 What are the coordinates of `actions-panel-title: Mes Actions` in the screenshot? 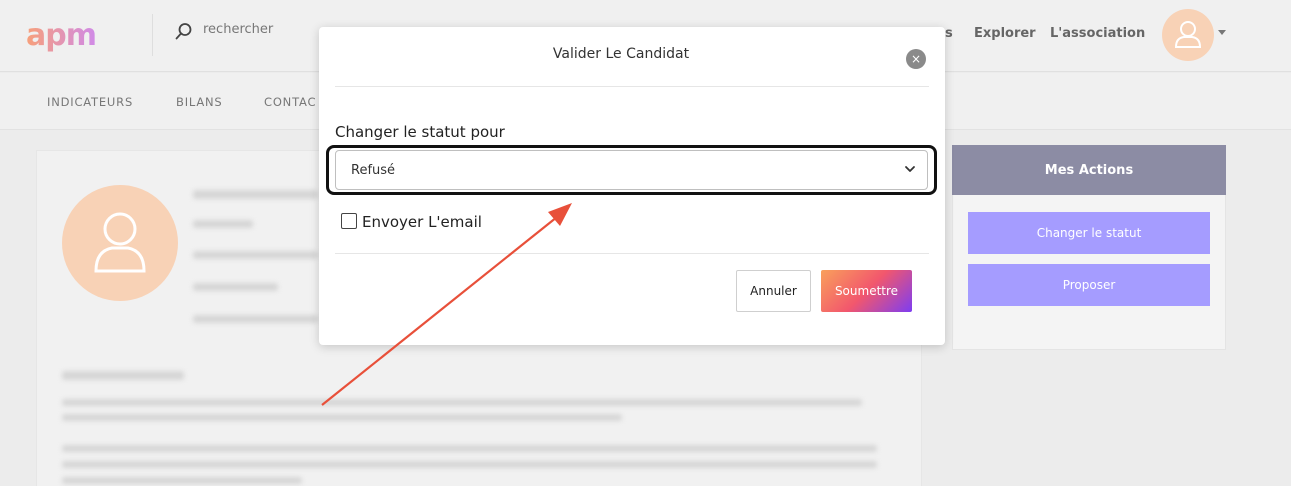 It's located at (1089, 170).